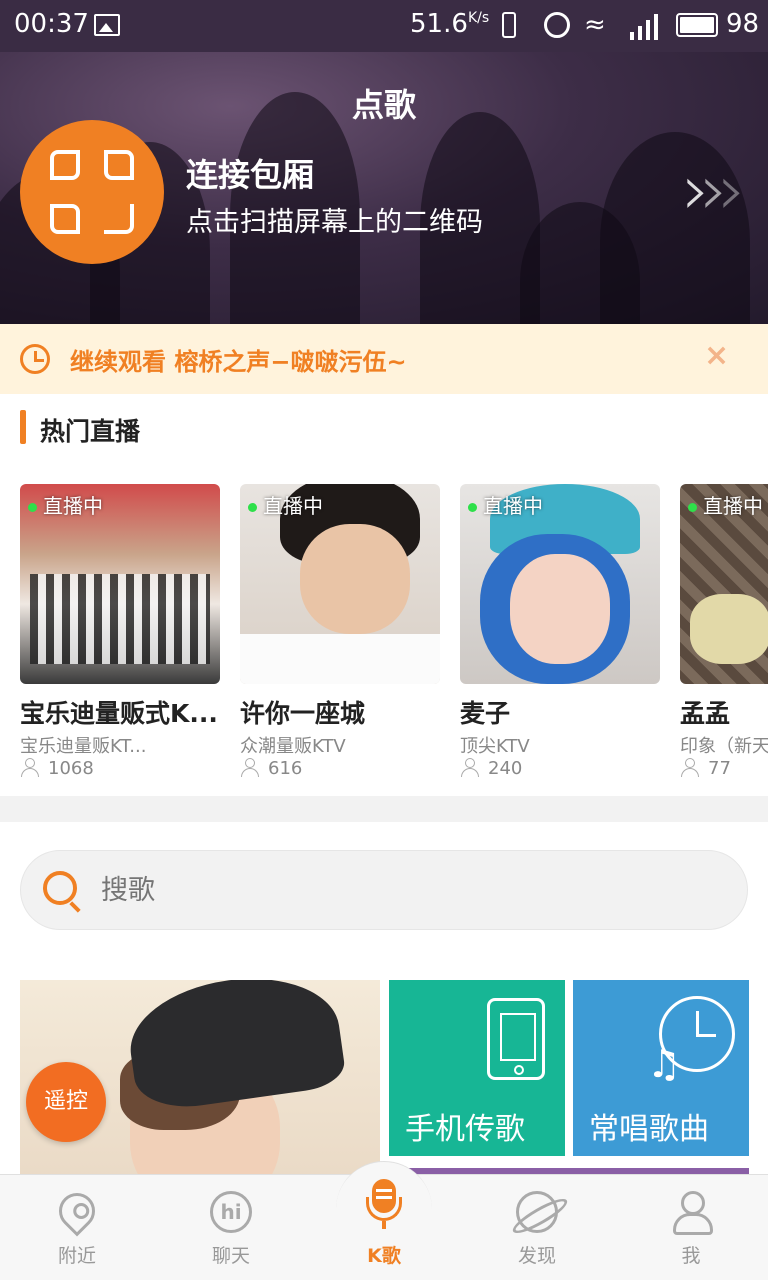 This screenshot has width=768, height=1280. I want to click on nav-tab-karaoke: K歌, so click(384, 1227).